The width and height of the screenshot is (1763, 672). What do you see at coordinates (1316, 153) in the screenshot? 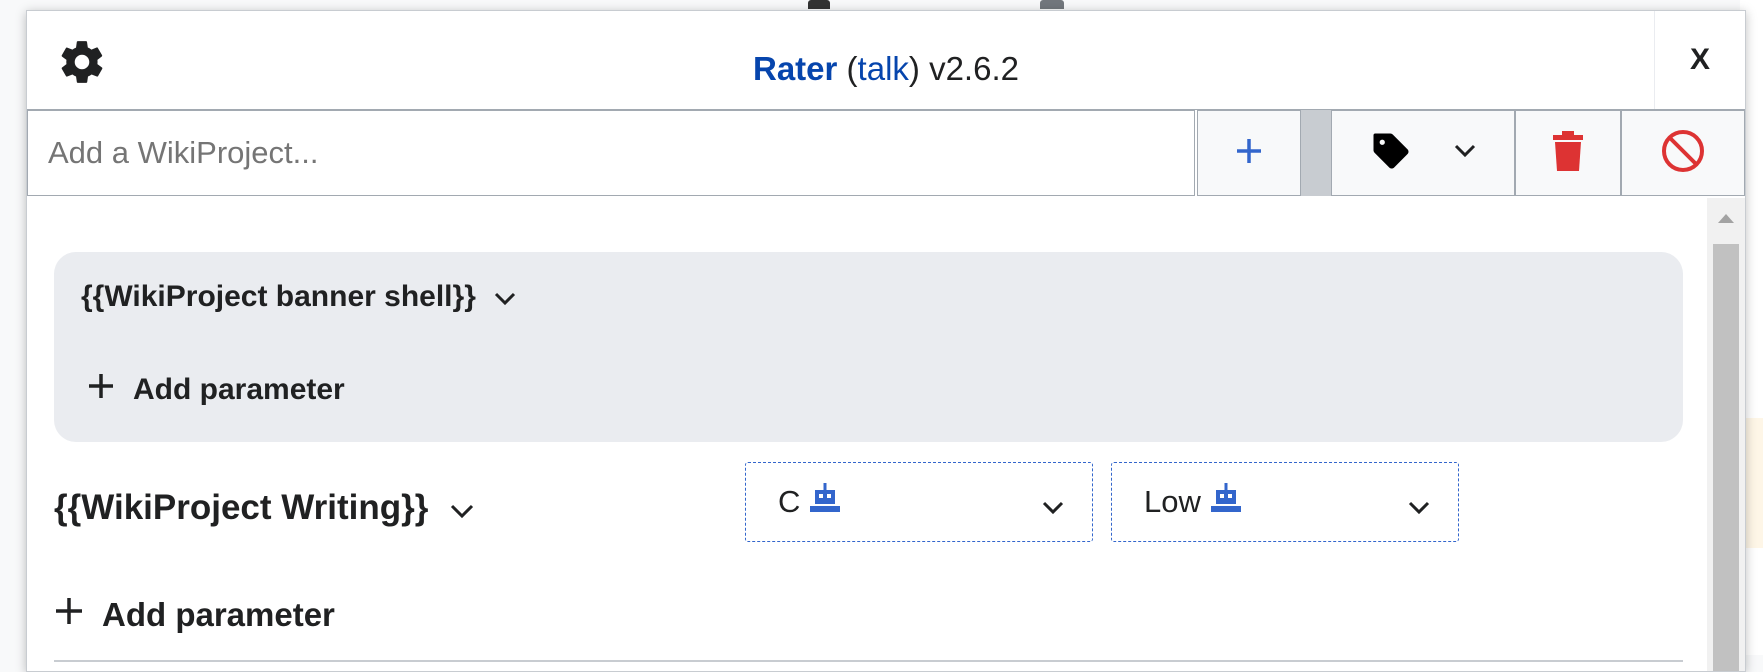
I see `toolbar-separator` at bounding box center [1316, 153].